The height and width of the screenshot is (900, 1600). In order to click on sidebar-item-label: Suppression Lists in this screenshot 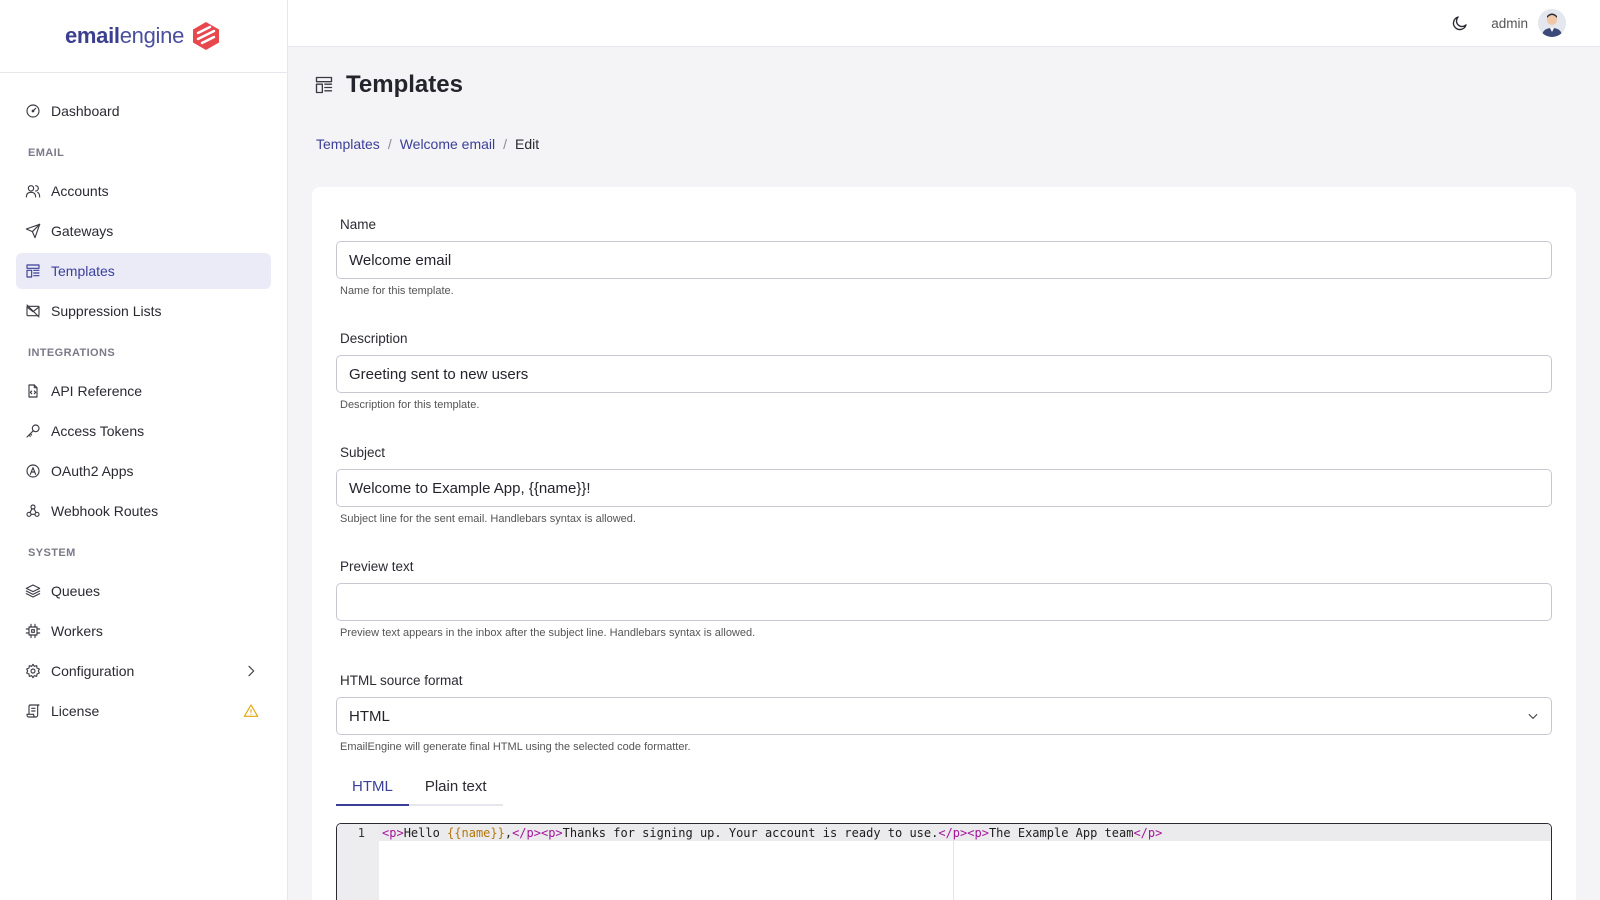, I will do `click(106, 311)`.